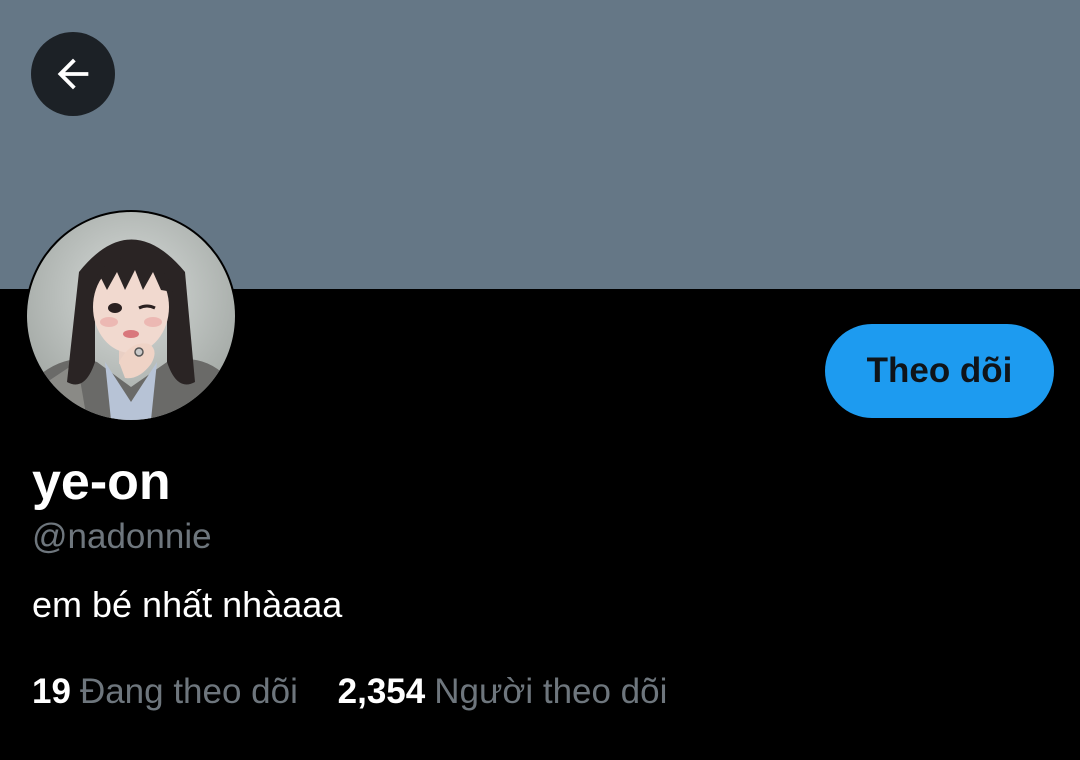 Image resolution: width=1080 pixels, height=760 pixels. Describe the element at coordinates (188, 691) in the screenshot. I see `following-label: Đang theo dõi` at that location.